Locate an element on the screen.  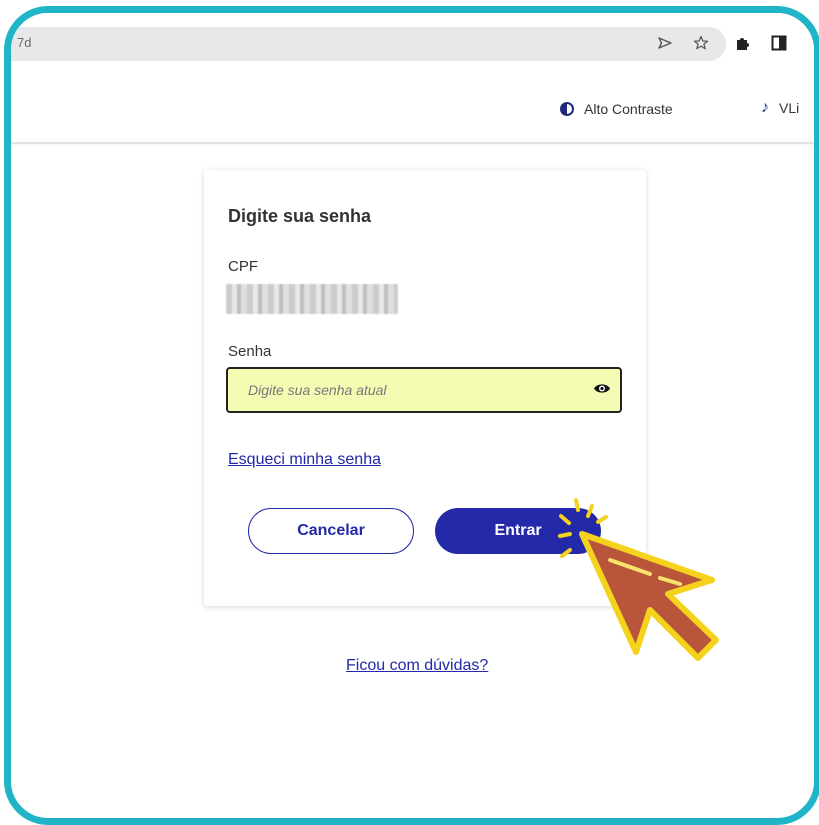
page-title: Digite sua senha is located at coordinates (300, 216).